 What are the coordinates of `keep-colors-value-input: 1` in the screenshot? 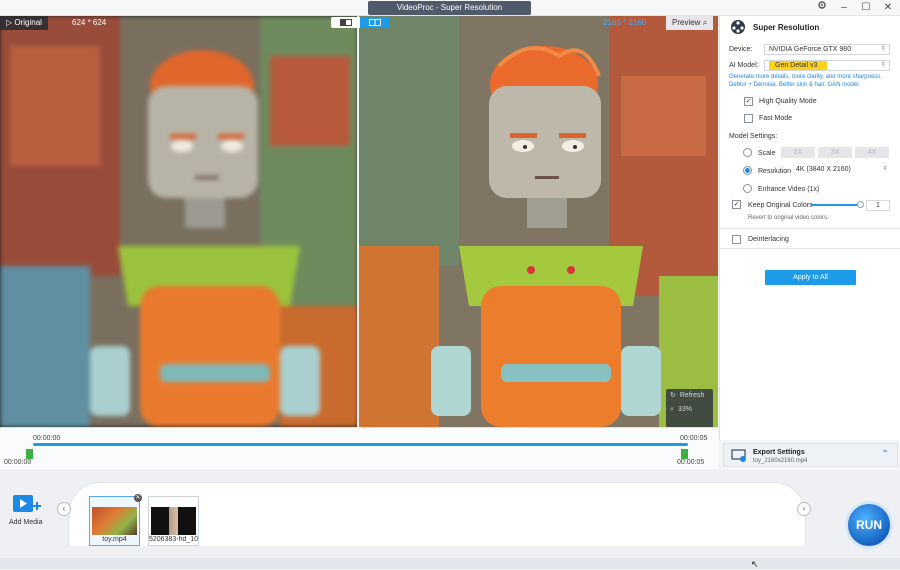 It's located at (878, 205).